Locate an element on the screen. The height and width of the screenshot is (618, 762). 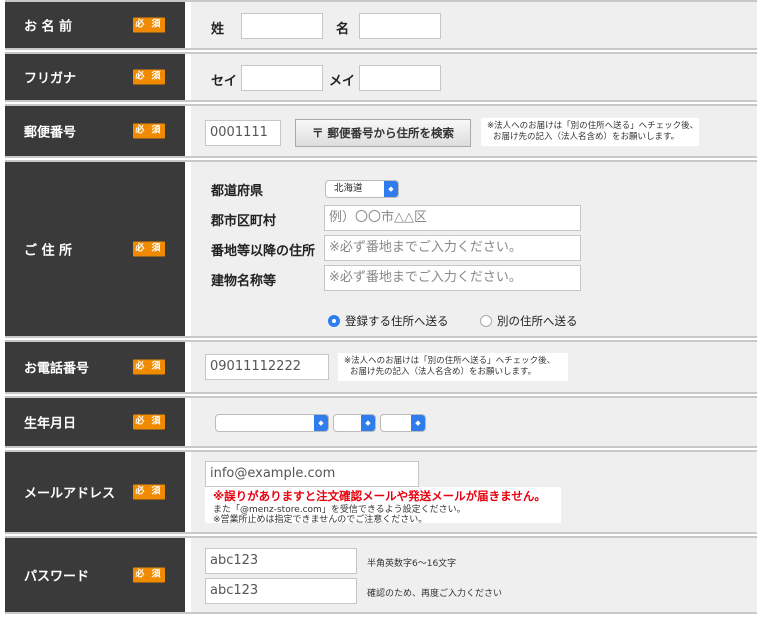
street-input: ※必ず番地までご入力ください。 is located at coordinates (452, 248).